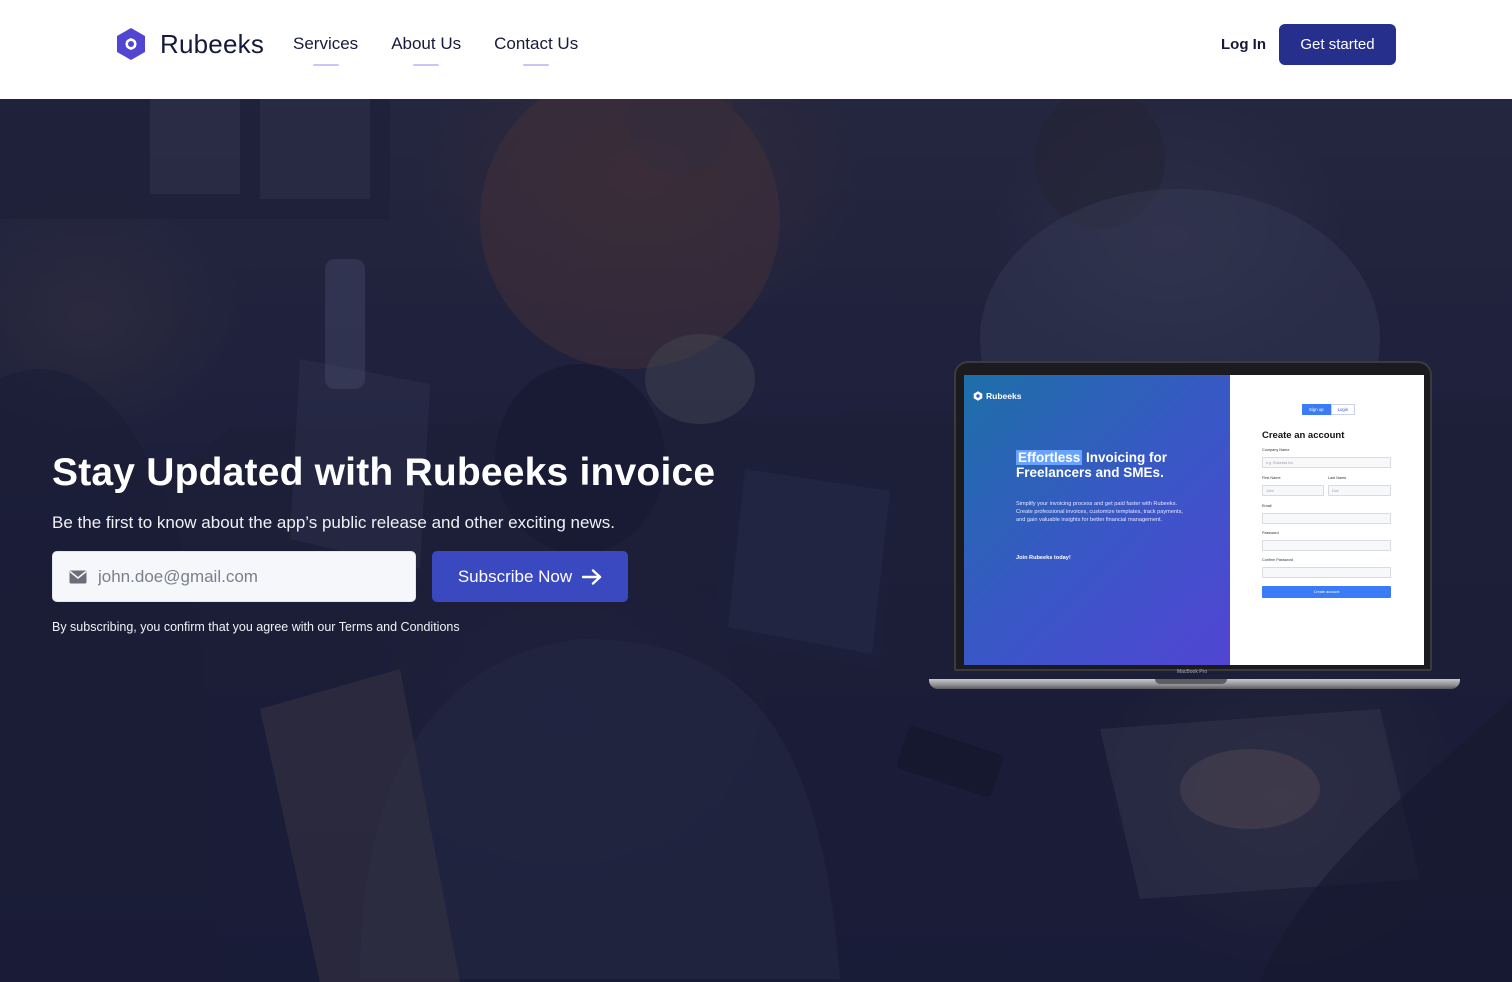 The width and height of the screenshot is (1512, 982). Describe the element at coordinates (1293, 490) in the screenshot. I see `screen-first-input: John` at that location.